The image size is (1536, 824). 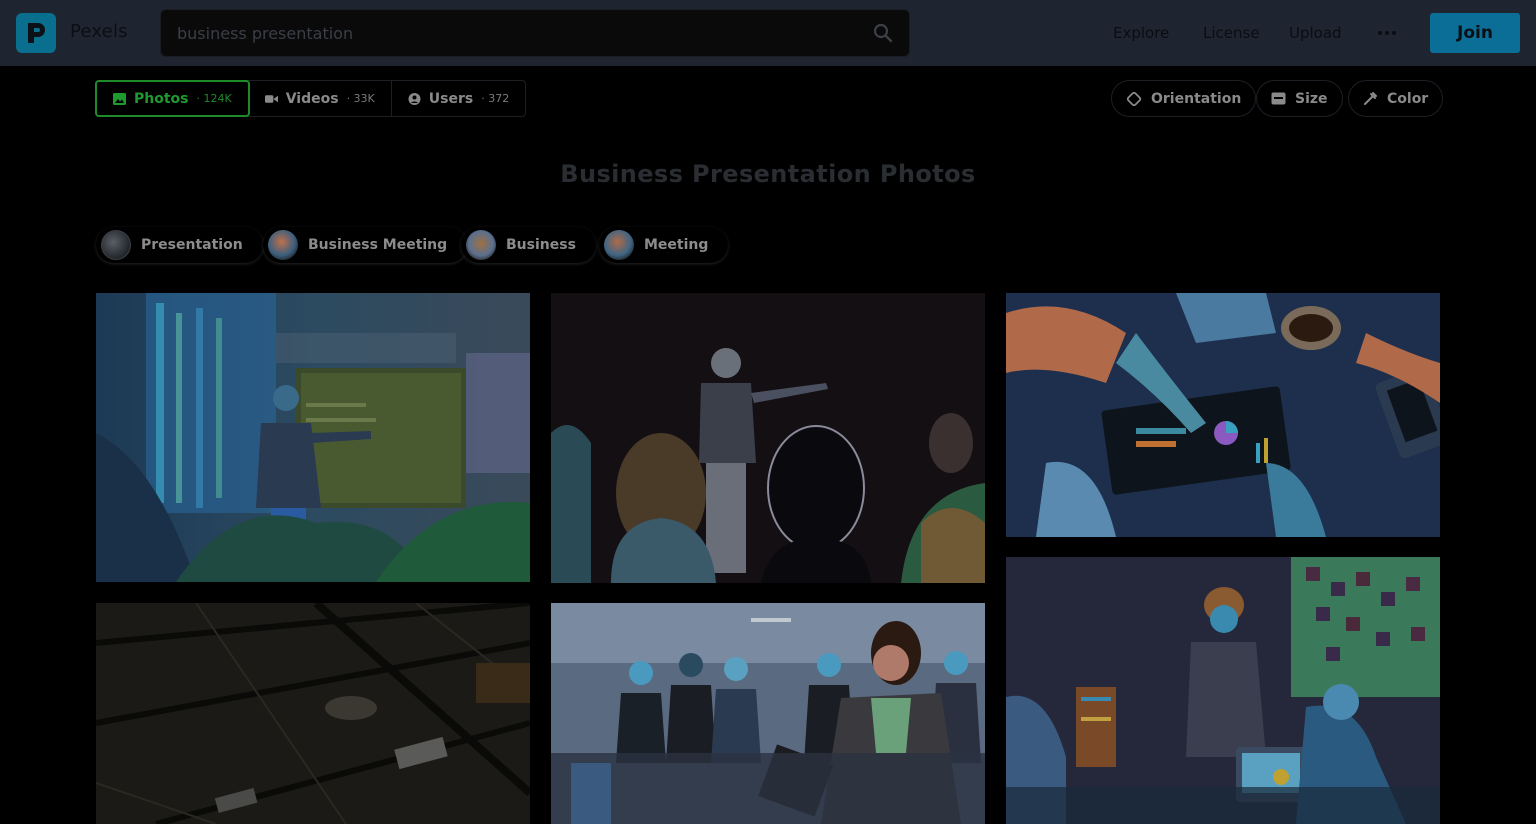 I want to click on photo-stage-speaker, so click(x=768, y=438).